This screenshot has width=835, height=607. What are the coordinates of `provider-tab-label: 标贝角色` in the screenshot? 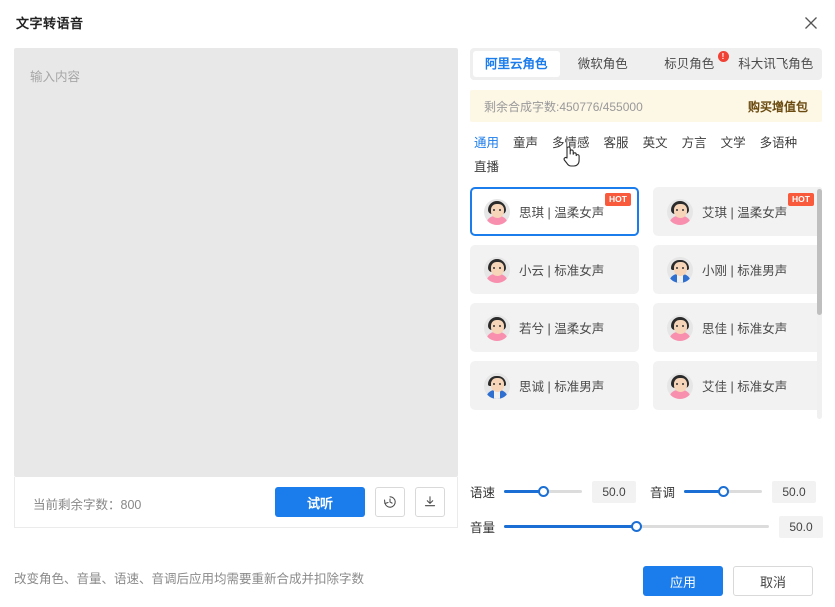 It's located at (689, 64).